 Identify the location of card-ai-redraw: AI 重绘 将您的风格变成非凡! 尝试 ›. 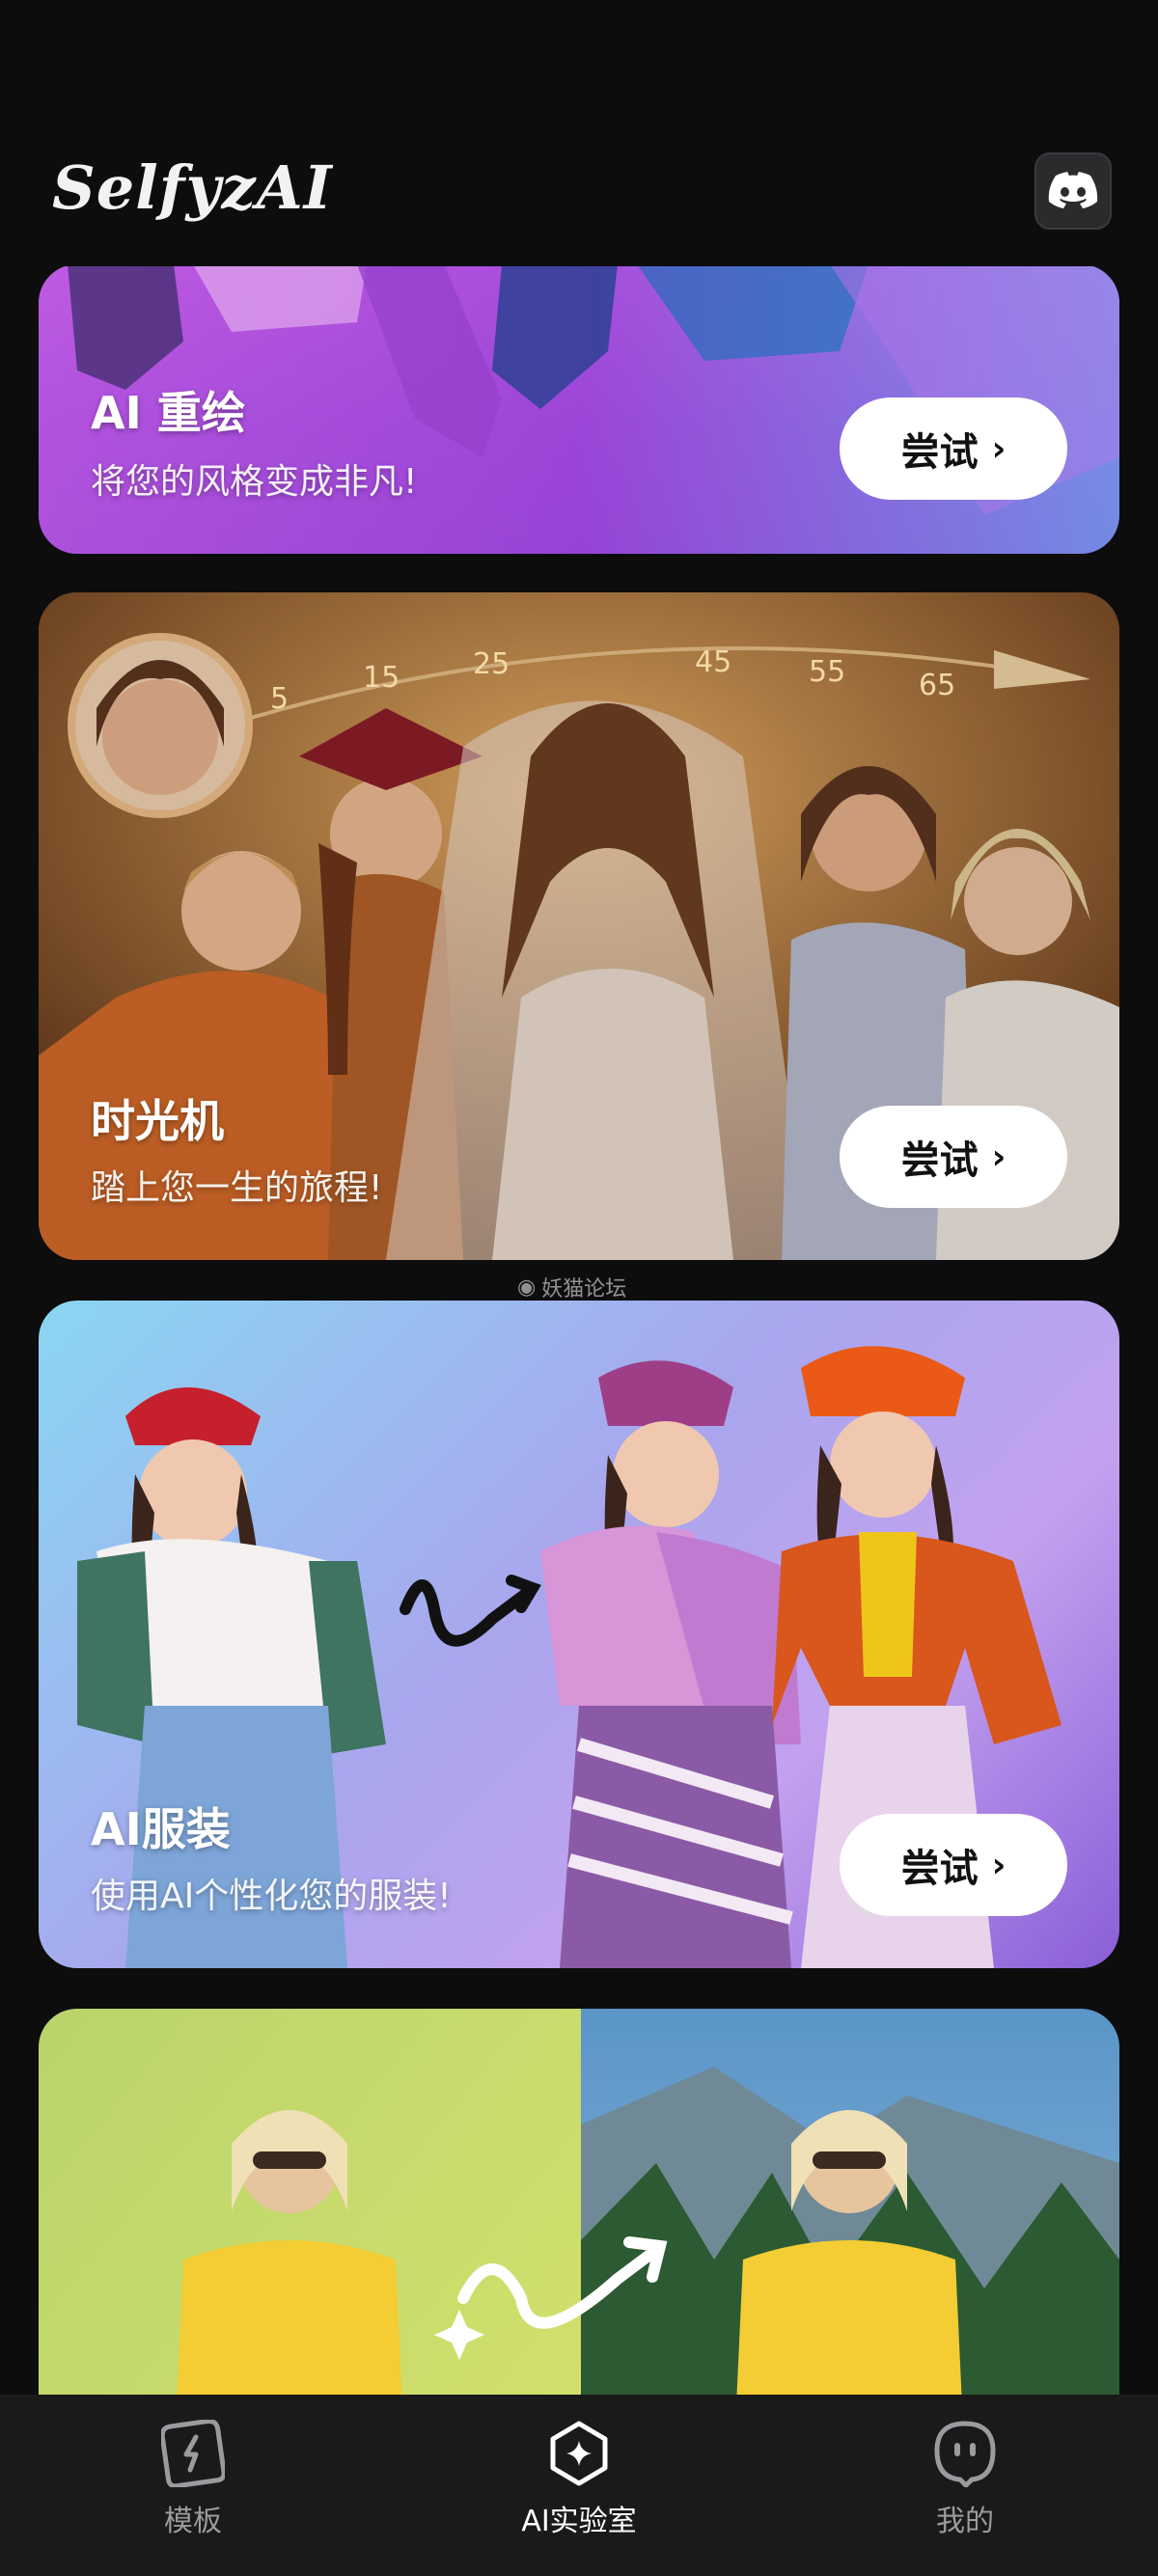
(579, 410).